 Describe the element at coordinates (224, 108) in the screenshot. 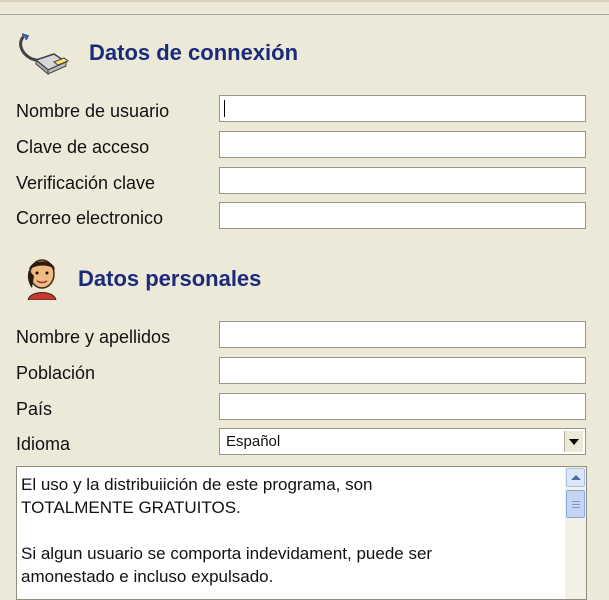

I see `text-caret` at that location.